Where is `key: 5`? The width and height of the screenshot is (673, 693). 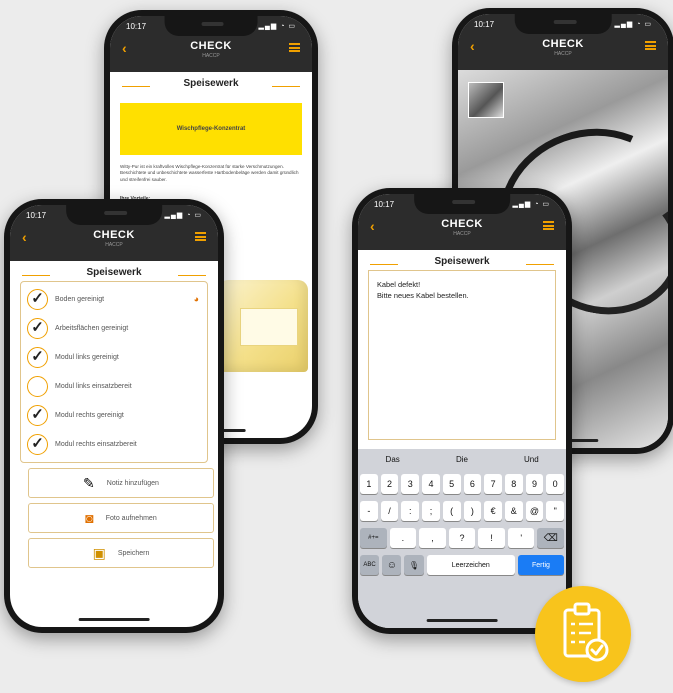
key: 5 is located at coordinates (451, 484).